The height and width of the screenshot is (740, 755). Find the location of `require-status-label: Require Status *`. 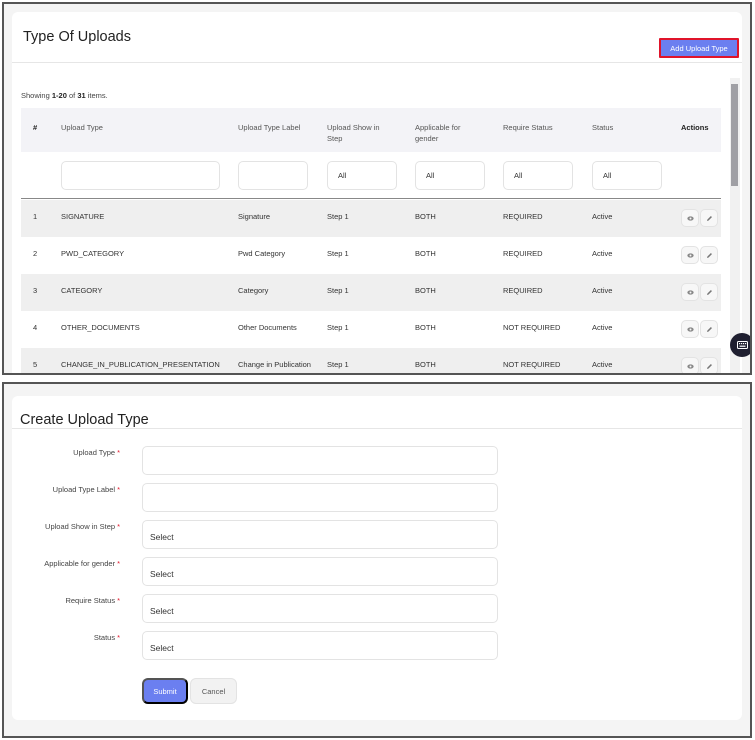

require-status-label: Require Status * is located at coordinates (92, 600).